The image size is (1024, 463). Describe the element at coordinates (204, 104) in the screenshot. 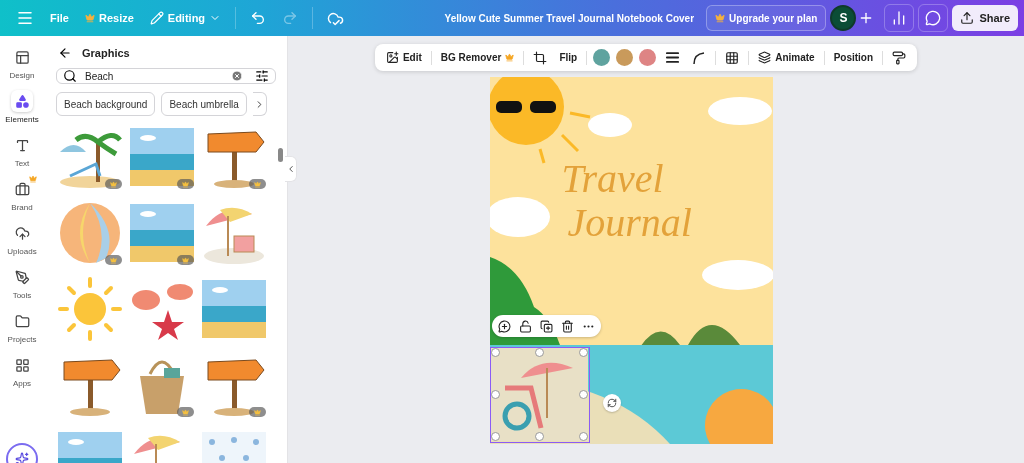

I see `suggestion-chip: Beach umbrella` at that location.